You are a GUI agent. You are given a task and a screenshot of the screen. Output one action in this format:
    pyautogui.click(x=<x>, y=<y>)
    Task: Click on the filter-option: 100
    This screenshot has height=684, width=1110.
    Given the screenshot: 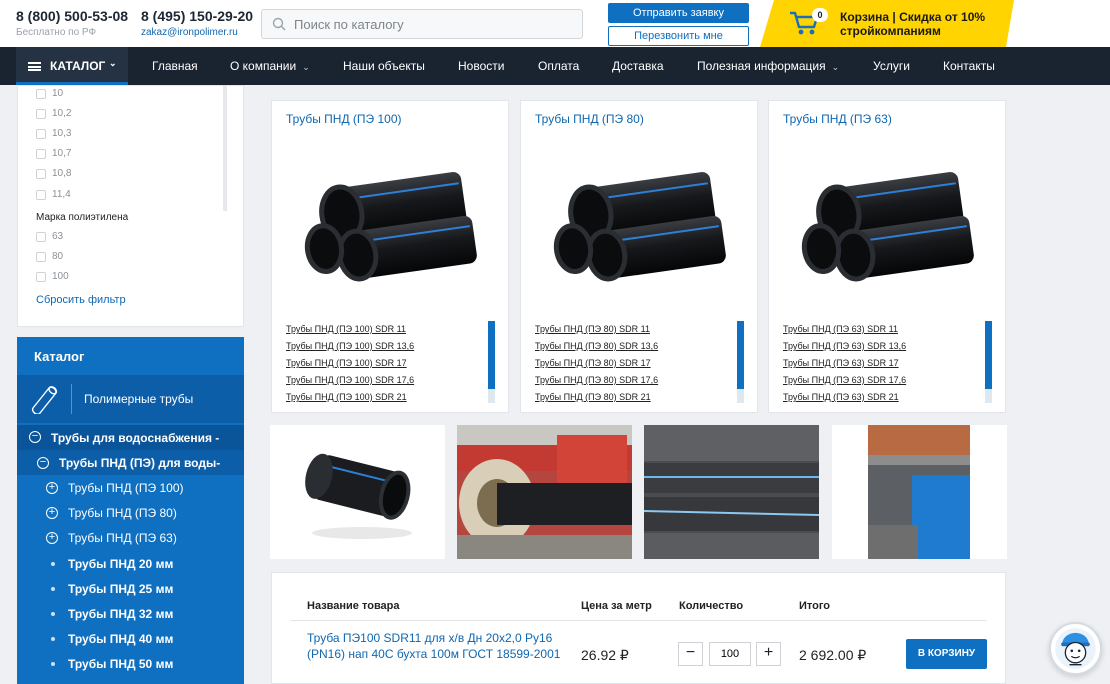 What is the action you would take?
    pyautogui.click(x=52, y=278)
    